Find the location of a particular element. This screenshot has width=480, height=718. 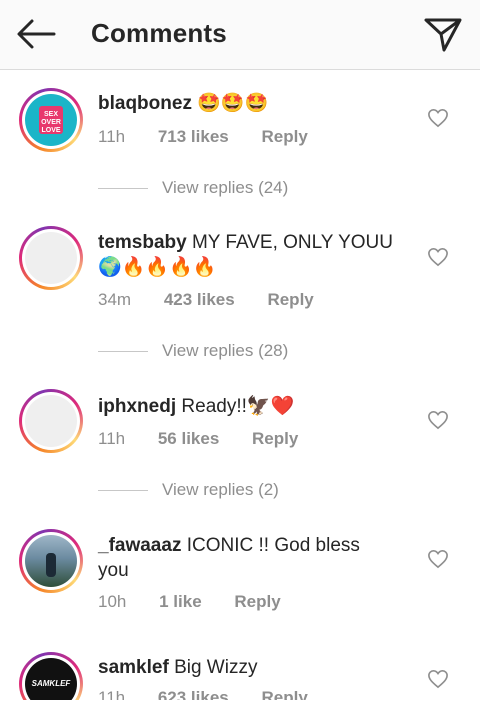

back-button is located at coordinates (36, 34).